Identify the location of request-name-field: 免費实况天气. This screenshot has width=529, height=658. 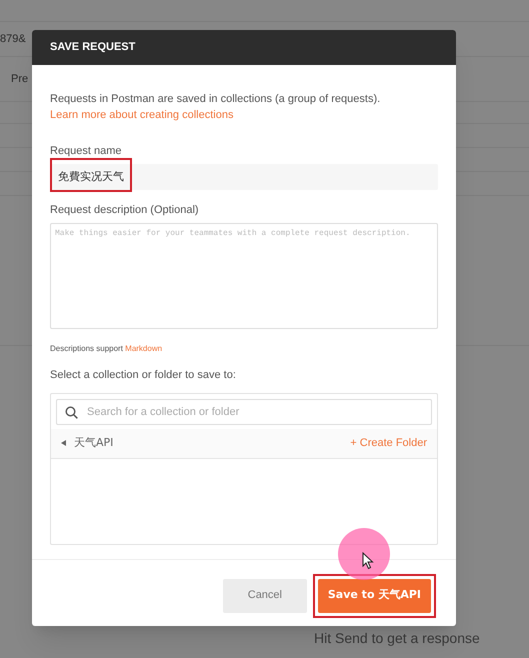
(244, 177).